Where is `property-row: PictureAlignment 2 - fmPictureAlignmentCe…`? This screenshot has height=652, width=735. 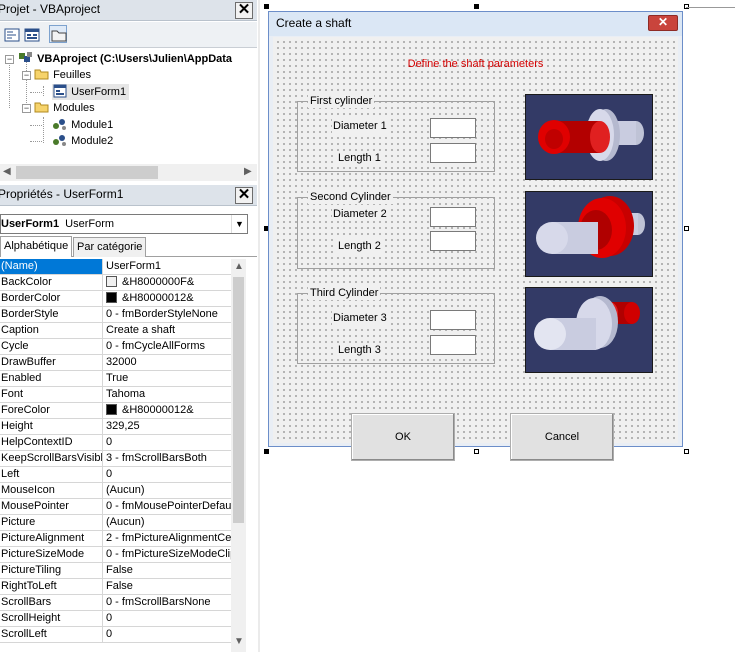
property-row: PictureAlignment 2 - fmPictureAlignmentCe… is located at coordinates (115, 539).